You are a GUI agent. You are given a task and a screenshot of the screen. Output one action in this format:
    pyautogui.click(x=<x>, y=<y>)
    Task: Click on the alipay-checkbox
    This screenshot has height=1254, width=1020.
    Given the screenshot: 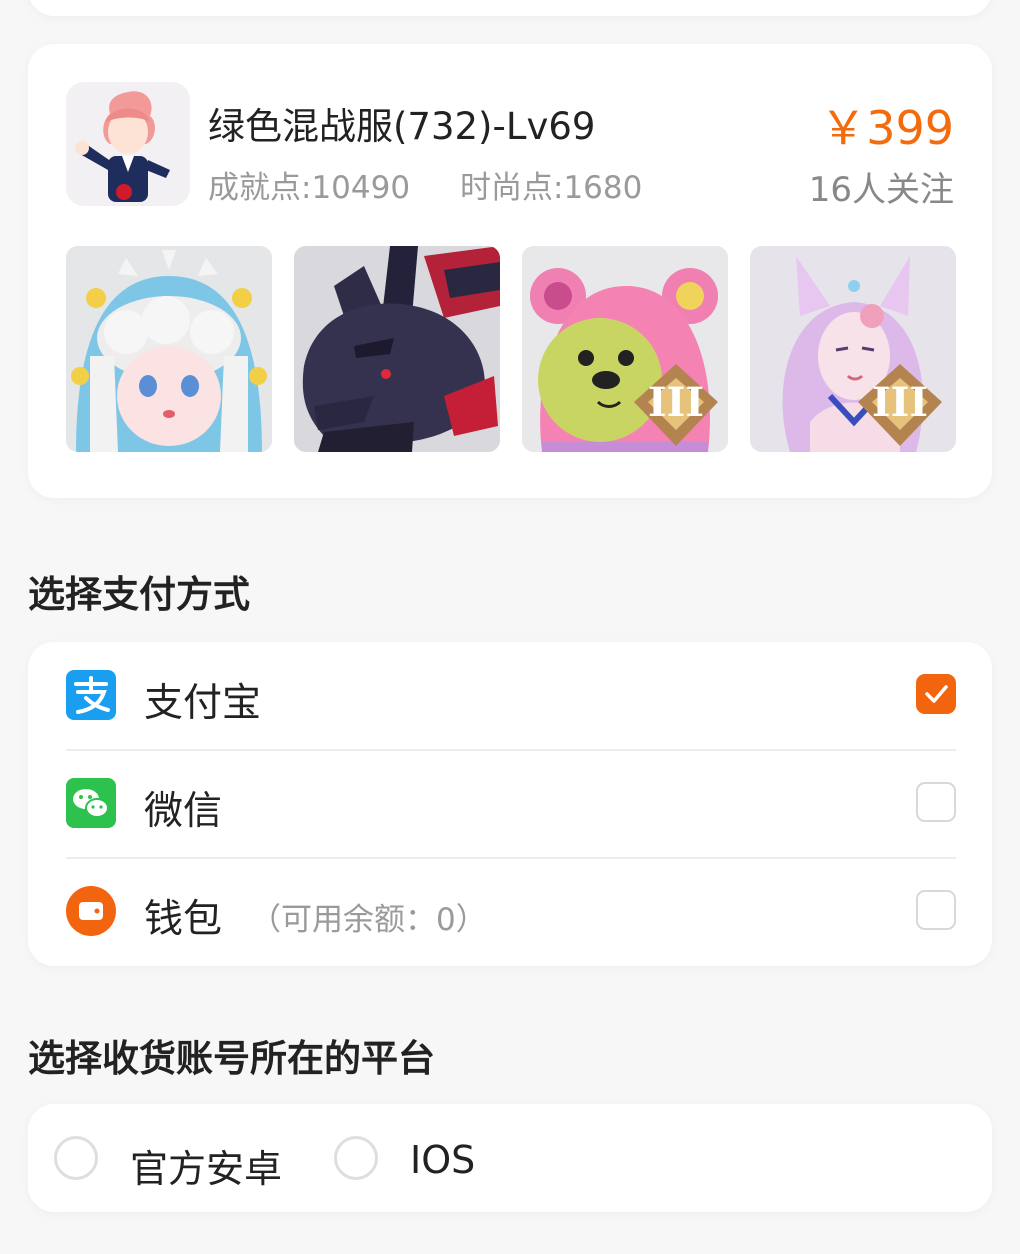 What is the action you would take?
    pyautogui.click(x=936, y=694)
    